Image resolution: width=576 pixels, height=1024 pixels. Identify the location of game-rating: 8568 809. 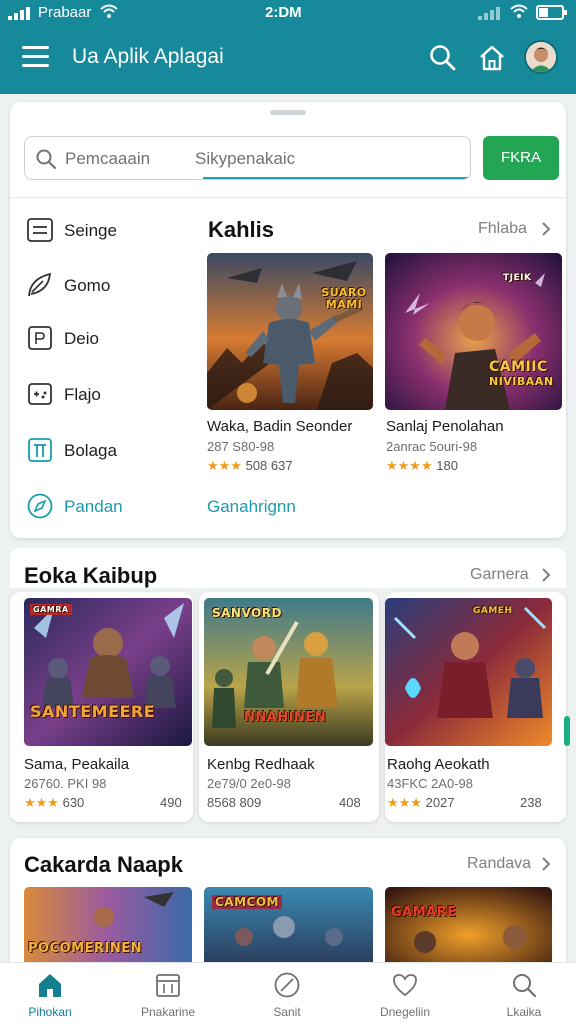
(234, 802).